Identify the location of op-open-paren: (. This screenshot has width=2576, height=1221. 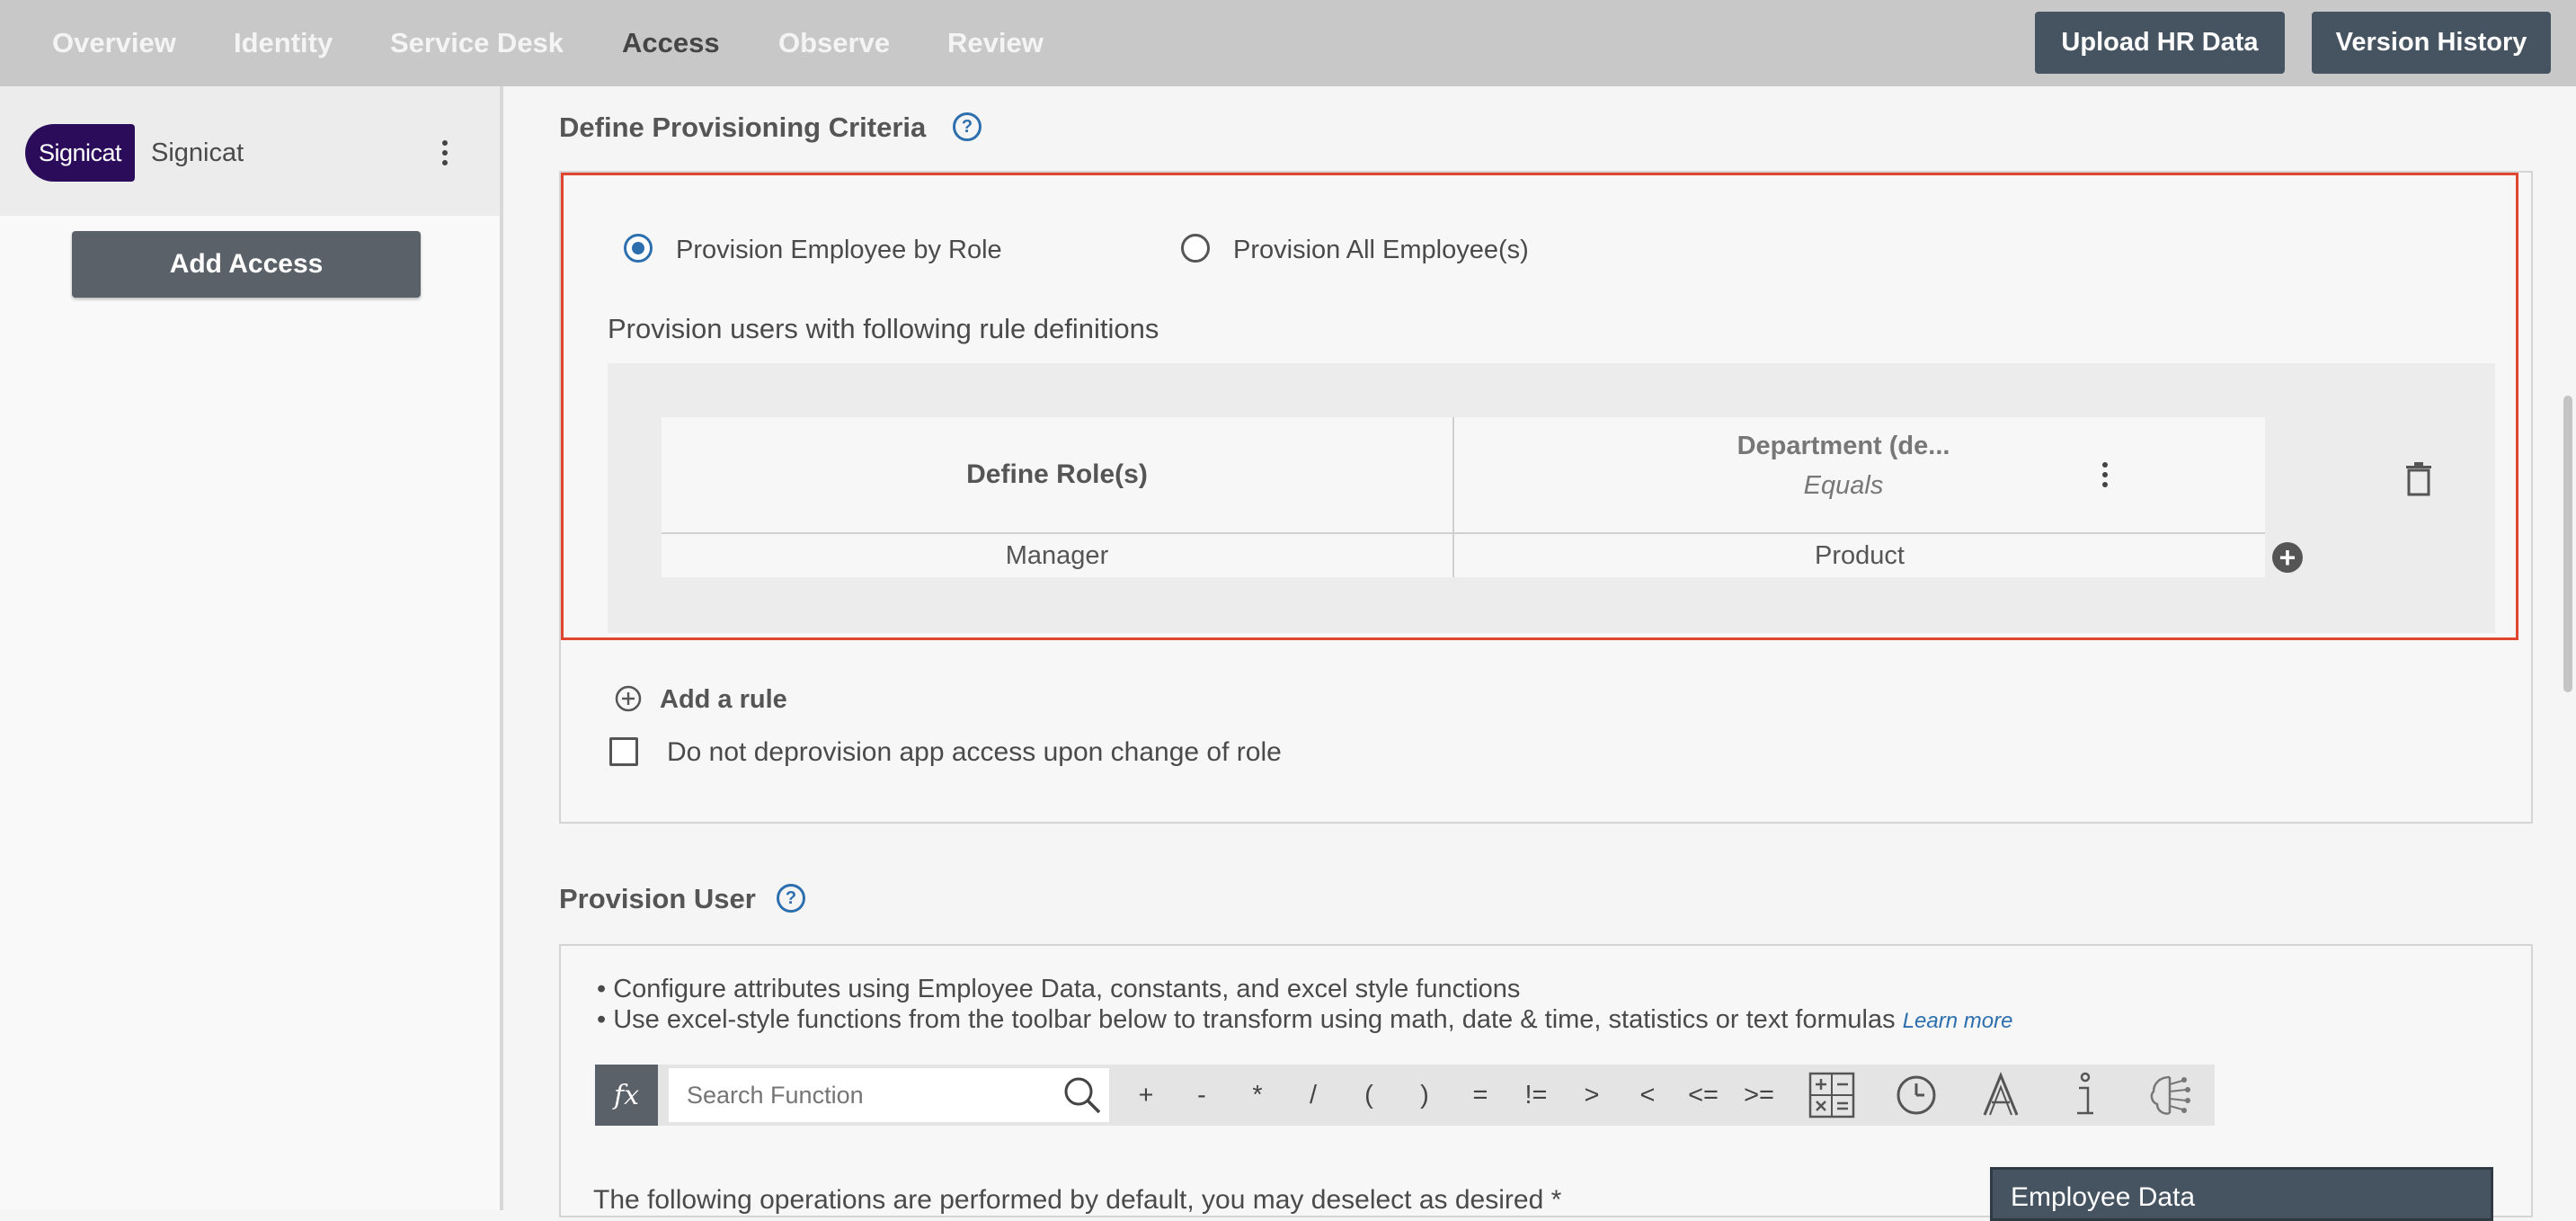
(1368, 1095).